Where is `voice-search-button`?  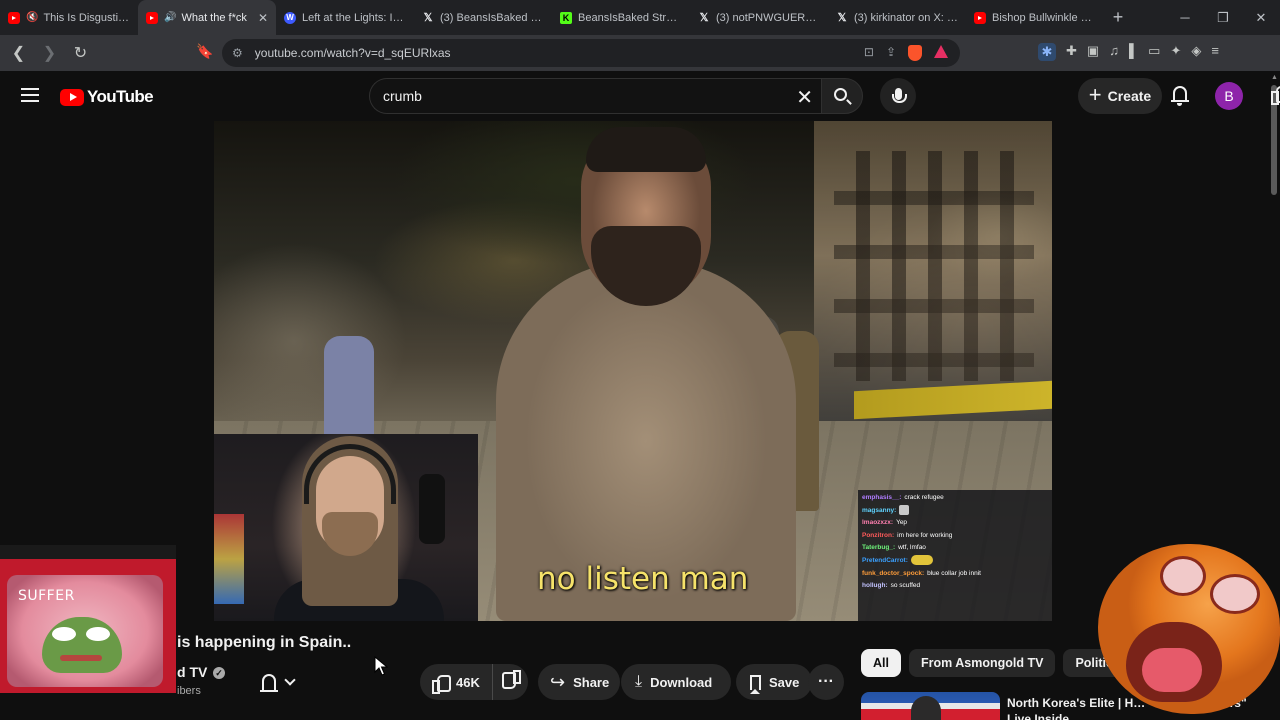
voice-search-button is located at coordinates (898, 96).